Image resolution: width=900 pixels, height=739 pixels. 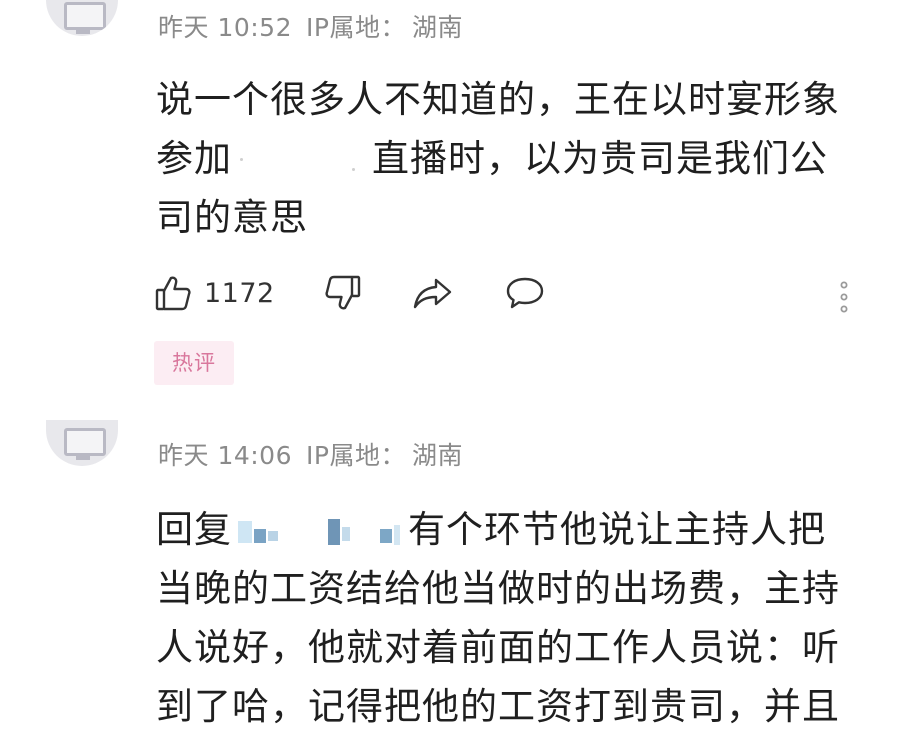 What do you see at coordinates (302, 161) in the screenshot?
I see `redacted-blur` at bounding box center [302, 161].